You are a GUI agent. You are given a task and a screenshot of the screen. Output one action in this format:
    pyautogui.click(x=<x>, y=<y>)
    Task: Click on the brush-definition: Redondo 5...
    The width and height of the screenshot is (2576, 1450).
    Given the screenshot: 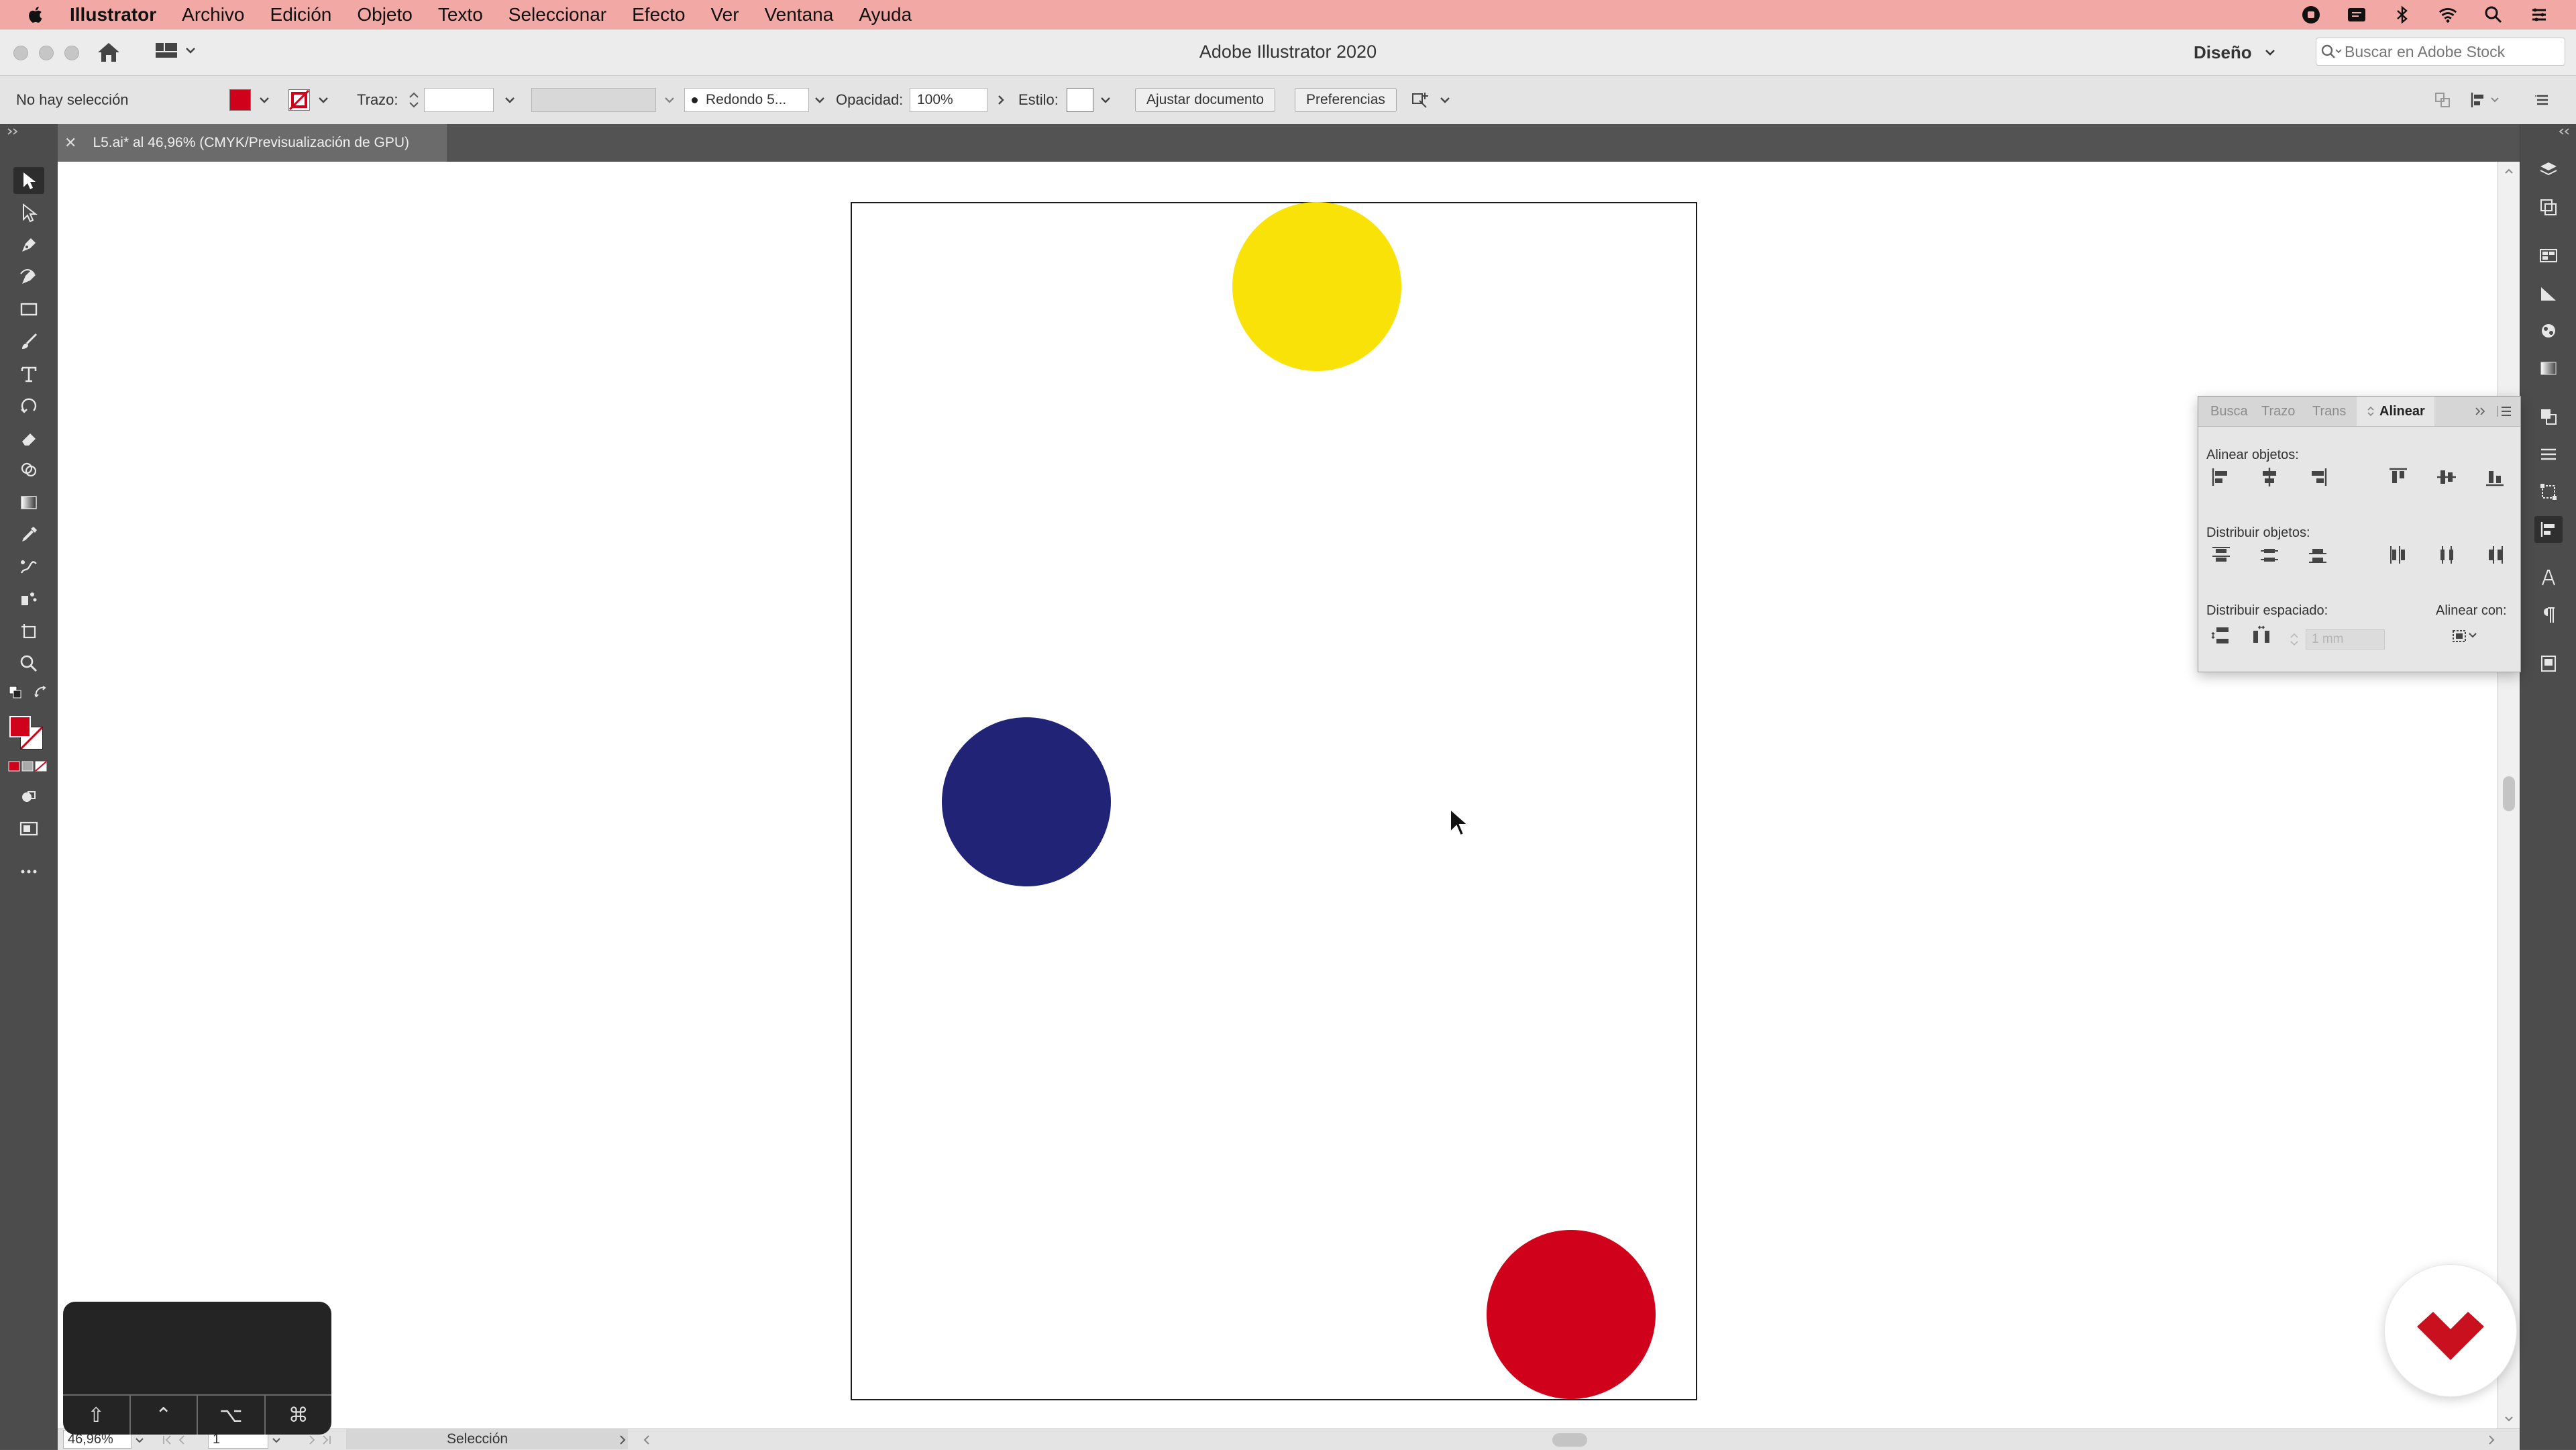 What is the action you would take?
    pyautogui.click(x=756, y=100)
    